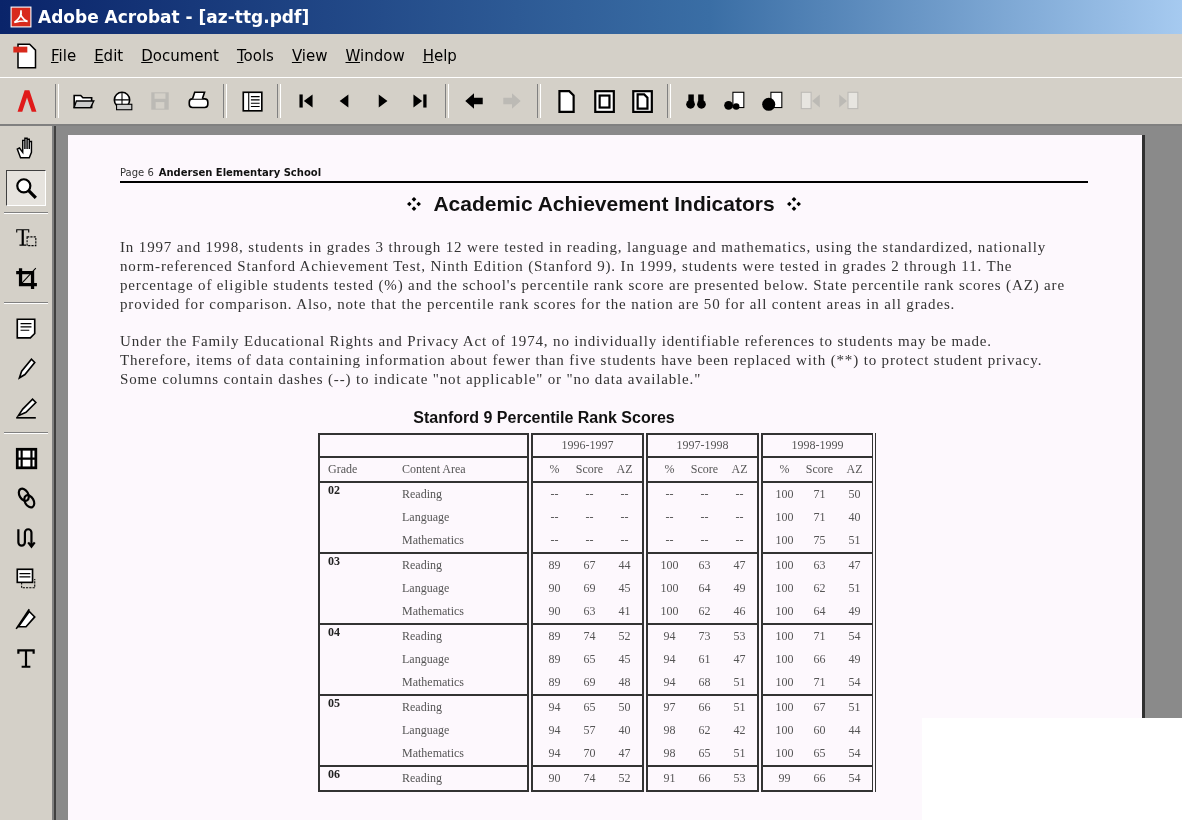 The height and width of the screenshot is (820, 1182). I want to click on school-name: Andersen Elementary School, so click(240, 172).